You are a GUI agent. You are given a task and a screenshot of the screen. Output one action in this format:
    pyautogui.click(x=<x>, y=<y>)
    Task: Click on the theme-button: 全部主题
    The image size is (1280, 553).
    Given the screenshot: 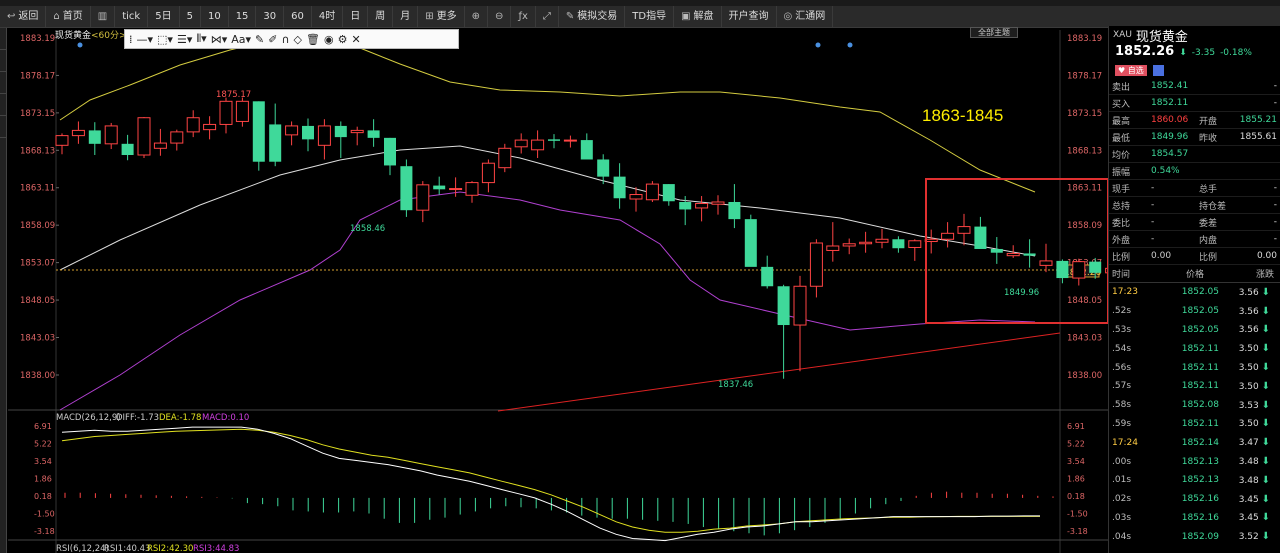 What is the action you would take?
    pyautogui.click(x=994, y=32)
    